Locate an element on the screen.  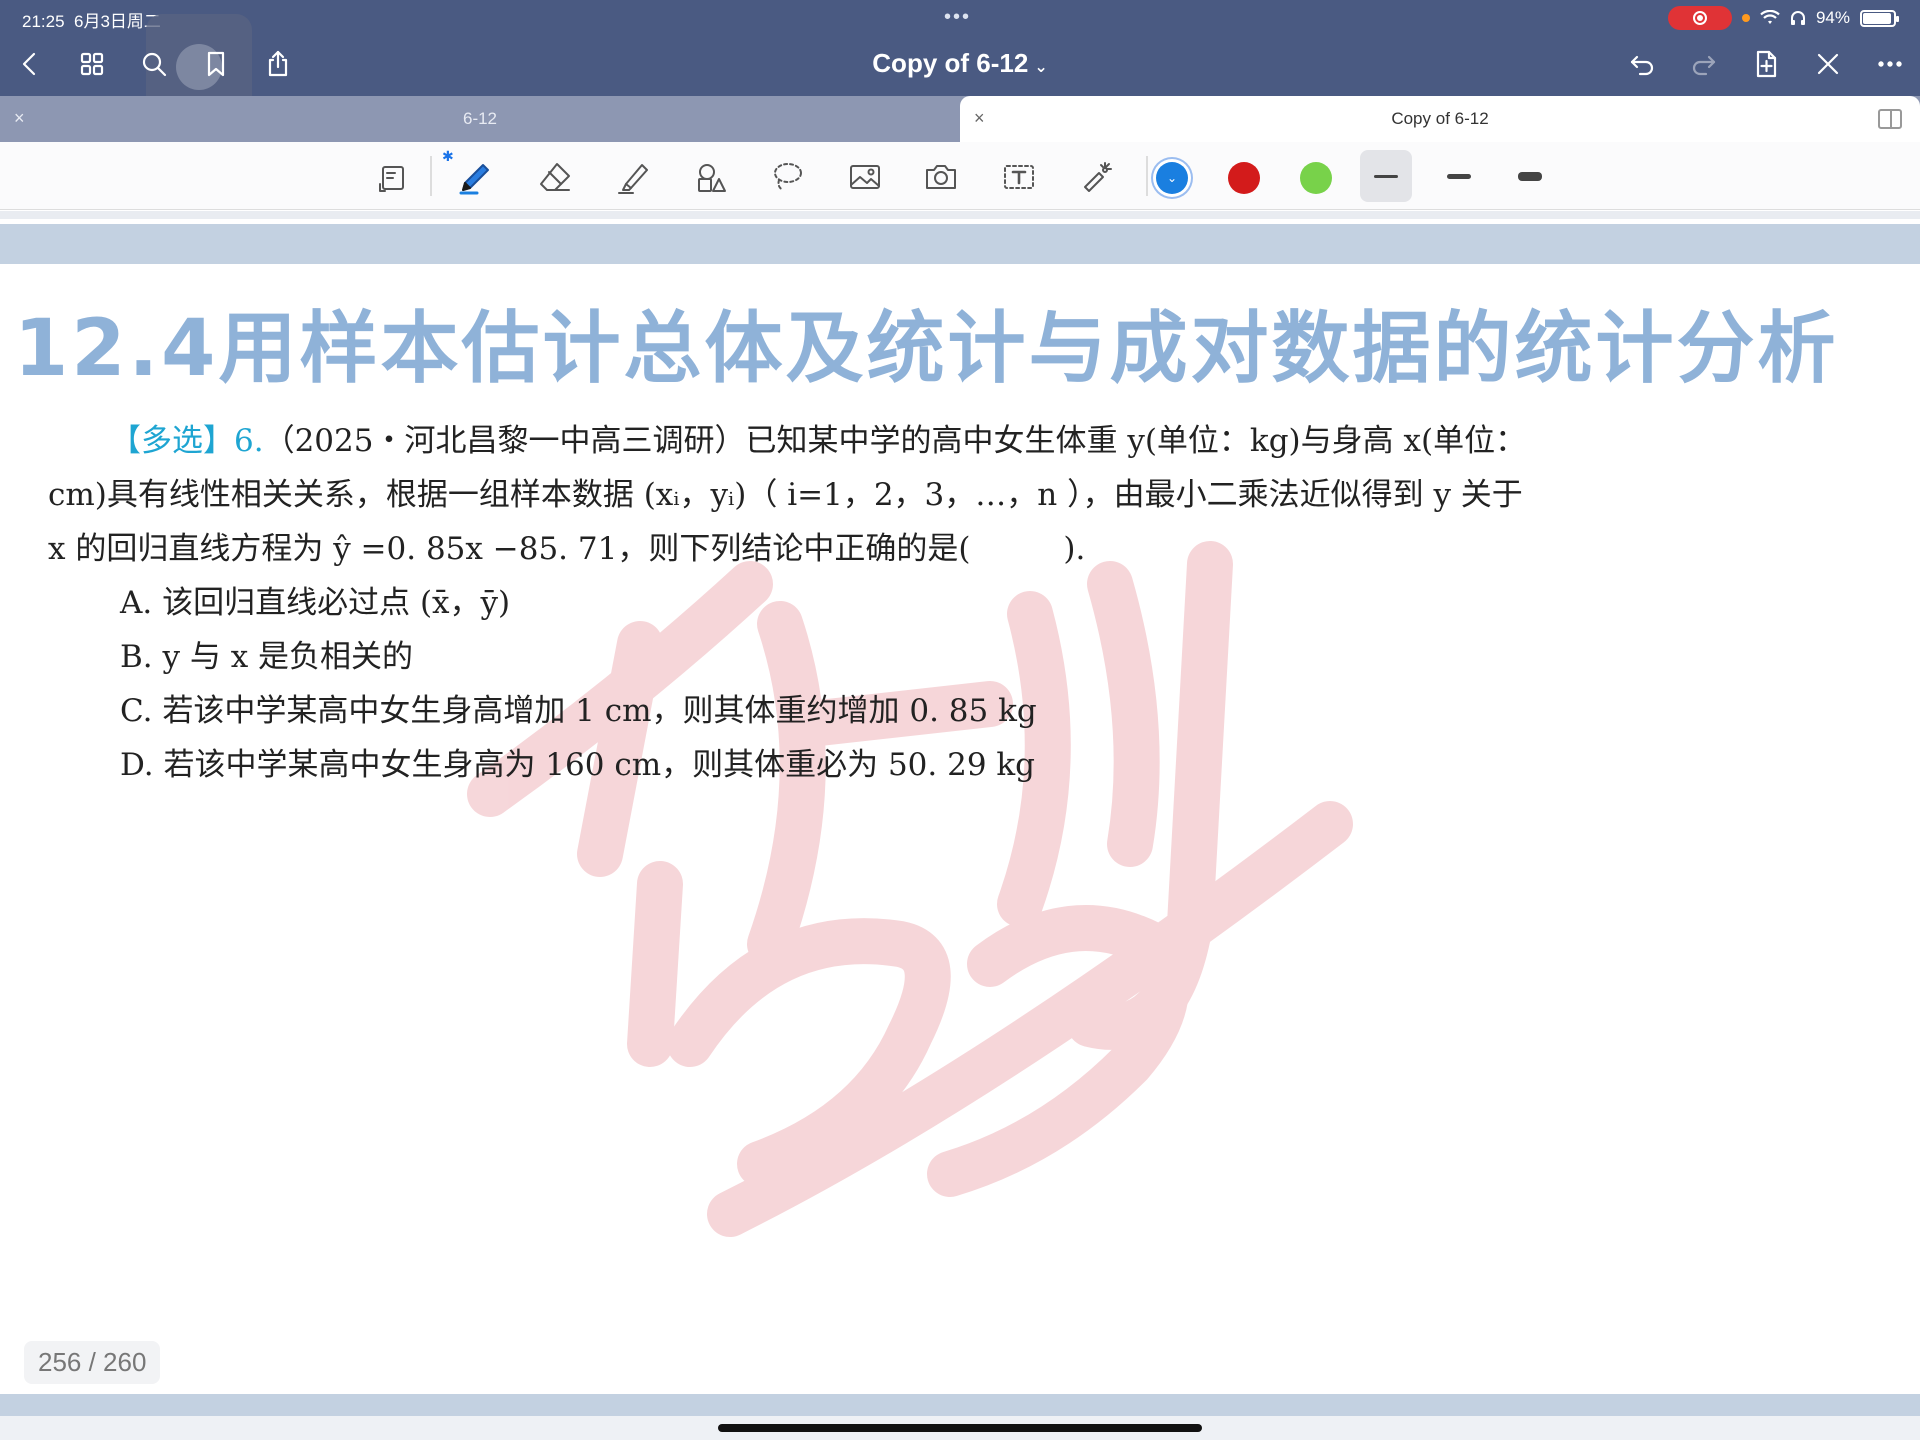
color-swatch-green is located at coordinates (1316, 178).